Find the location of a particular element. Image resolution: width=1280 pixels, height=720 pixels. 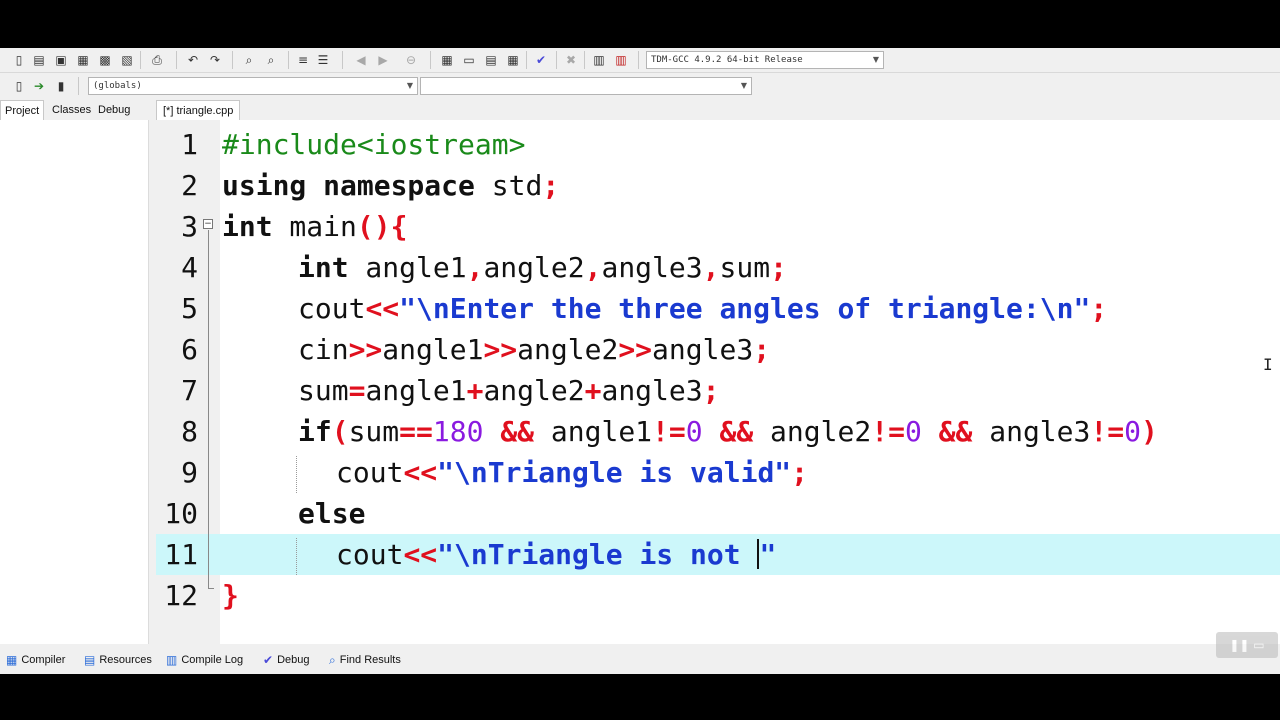

video-pause-icon: ❚❚ ▭ is located at coordinates (1247, 645).